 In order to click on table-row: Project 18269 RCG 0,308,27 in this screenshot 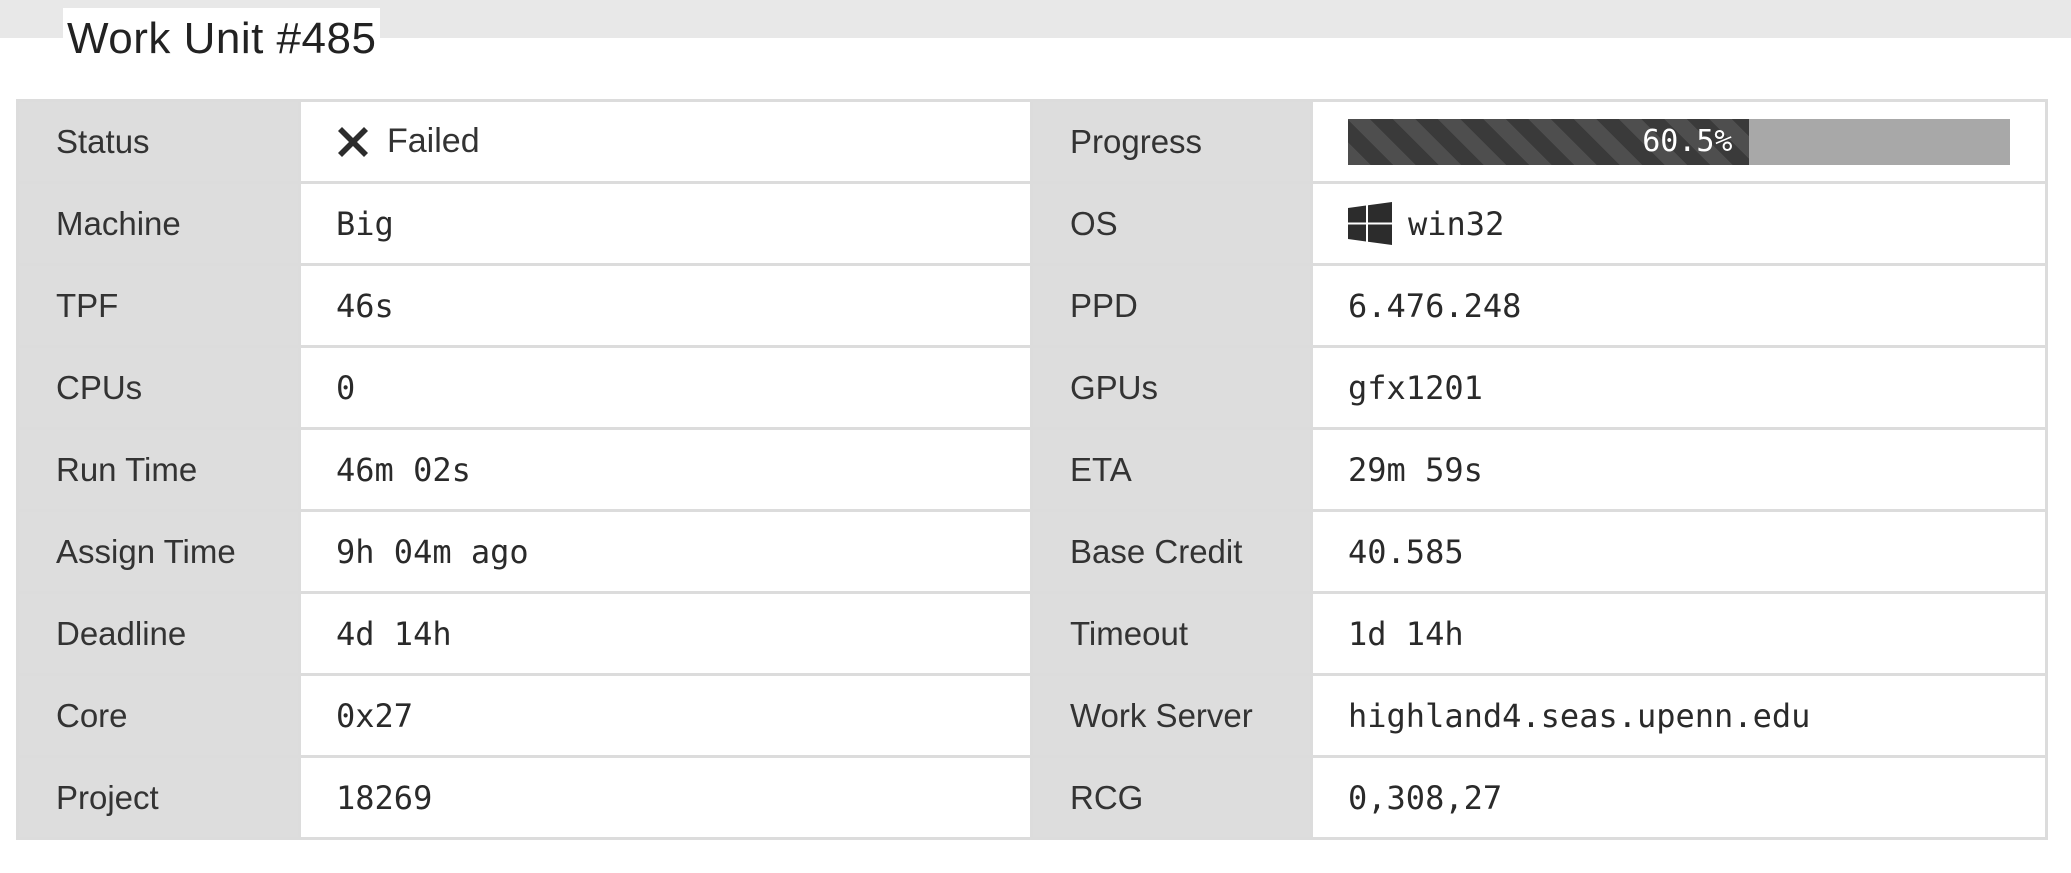, I will do `click(1032, 797)`.